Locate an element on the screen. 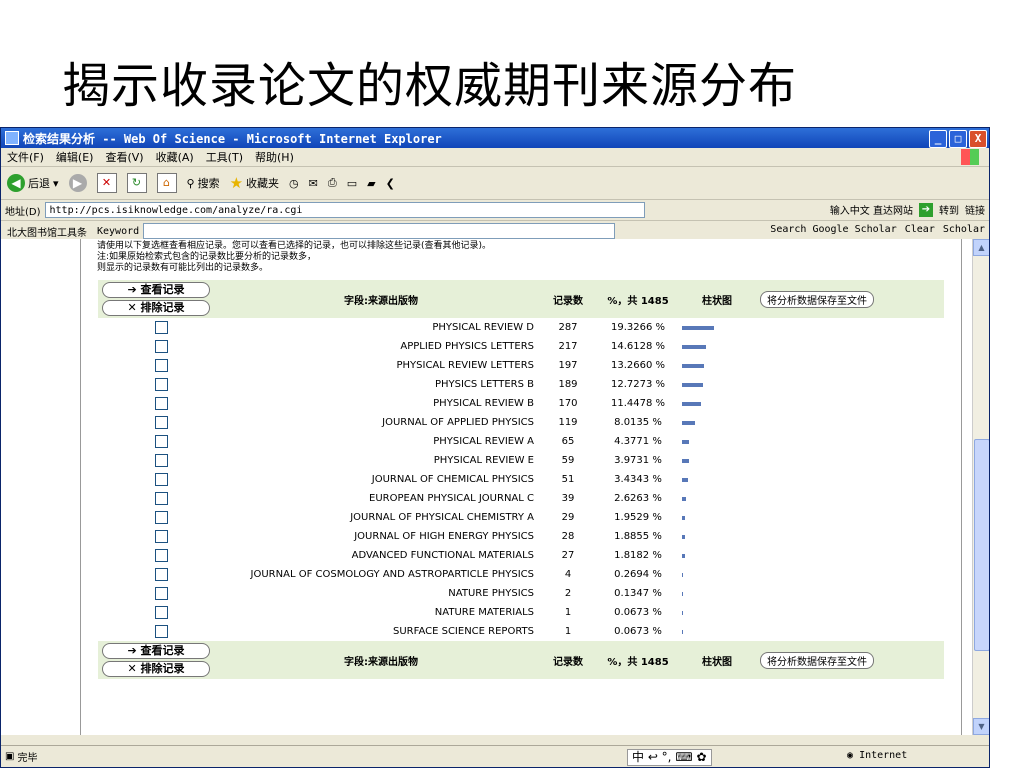 Image resolution: width=1024 pixels, height=768 pixels. chevron-down-icon: ▾ is located at coordinates (56, 183).